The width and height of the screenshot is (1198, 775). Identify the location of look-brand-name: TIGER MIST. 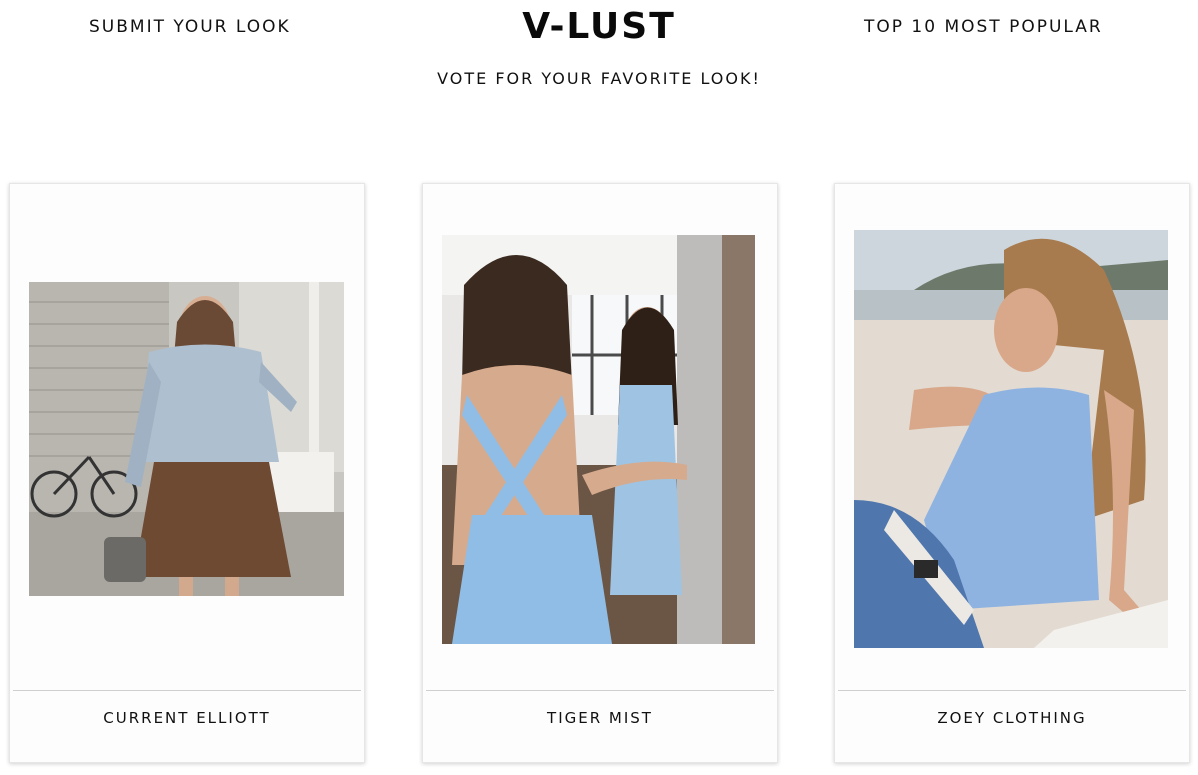
(600, 718).